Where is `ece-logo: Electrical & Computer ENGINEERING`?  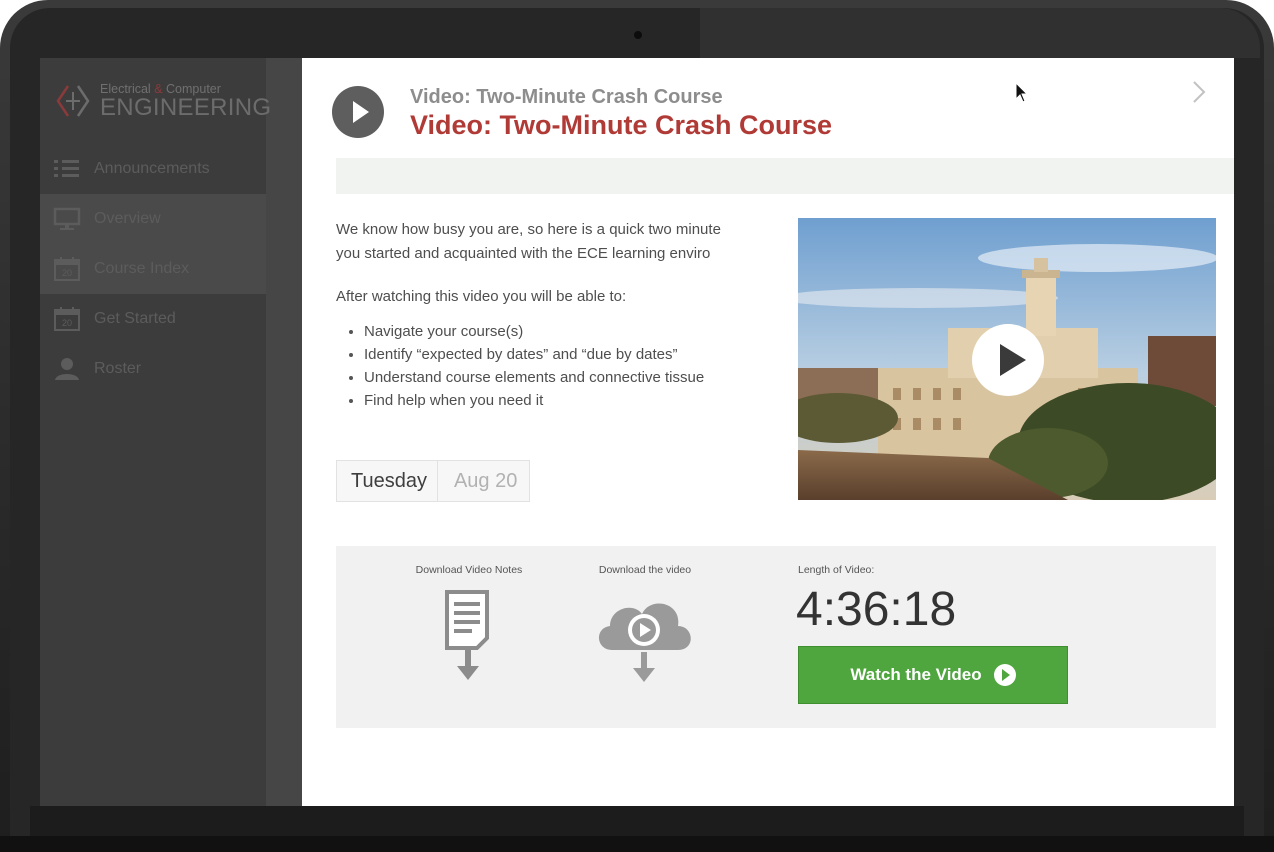
ece-logo: Electrical & Computer ENGINEERING is located at coordinates (164, 102).